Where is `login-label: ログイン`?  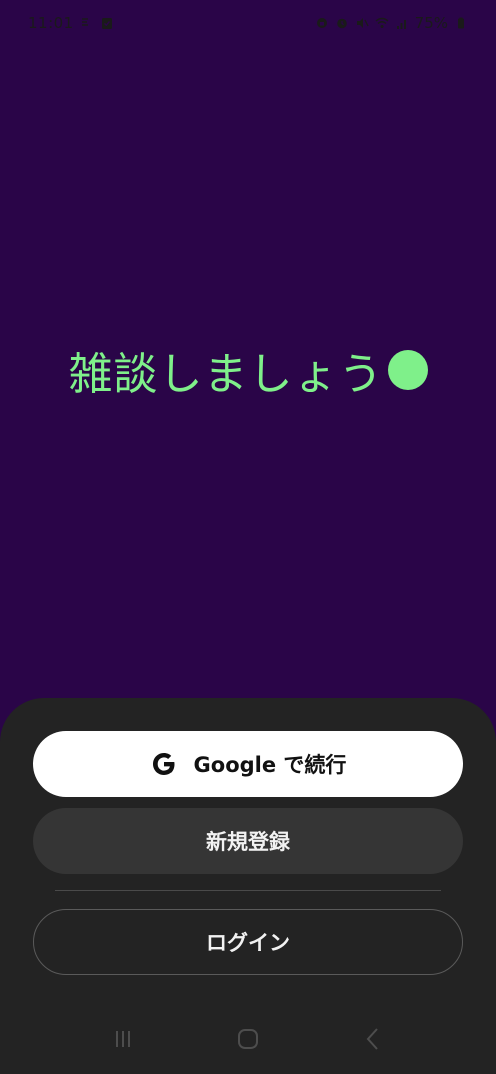 login-label: ログイン is located at coordinates (248, 943).